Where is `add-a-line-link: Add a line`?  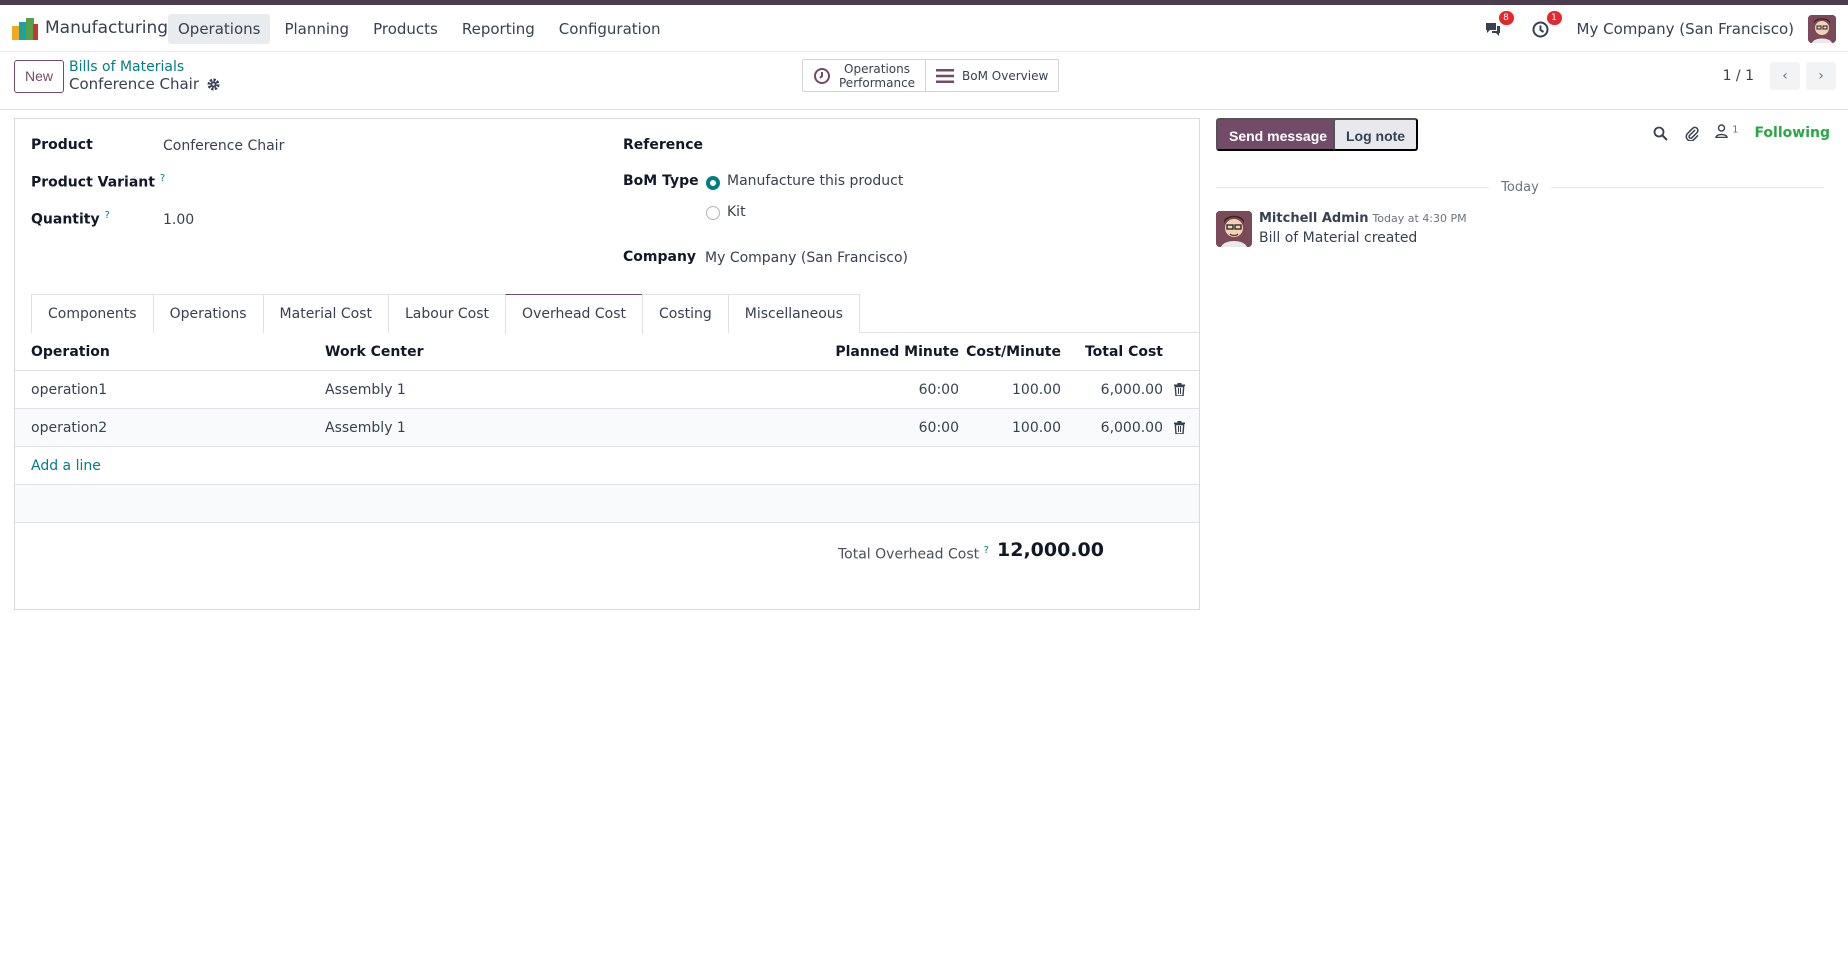
add-a-line-link: Add a line is located at coordinates (66, 466).